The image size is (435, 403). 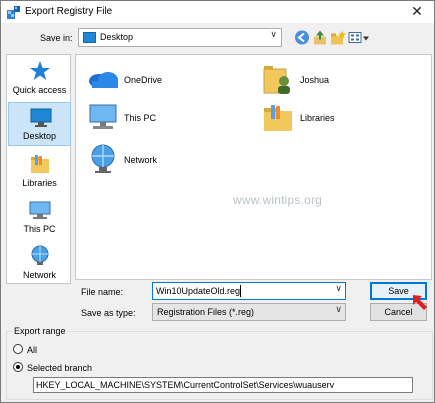 I want to click on close-icon: ✕, so click(x=417, y=12).